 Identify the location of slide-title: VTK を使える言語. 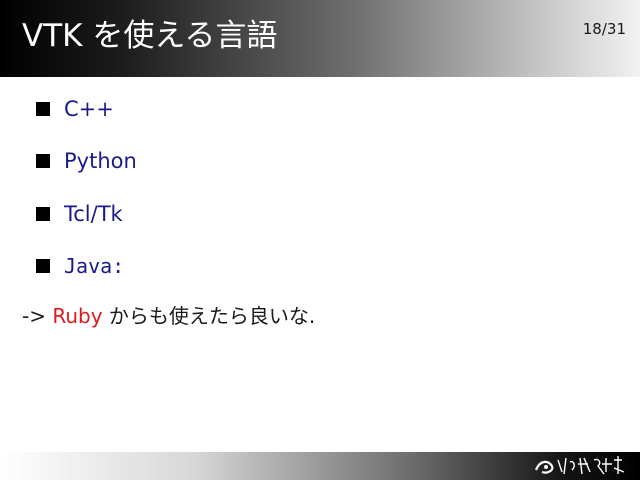
(150, 36).